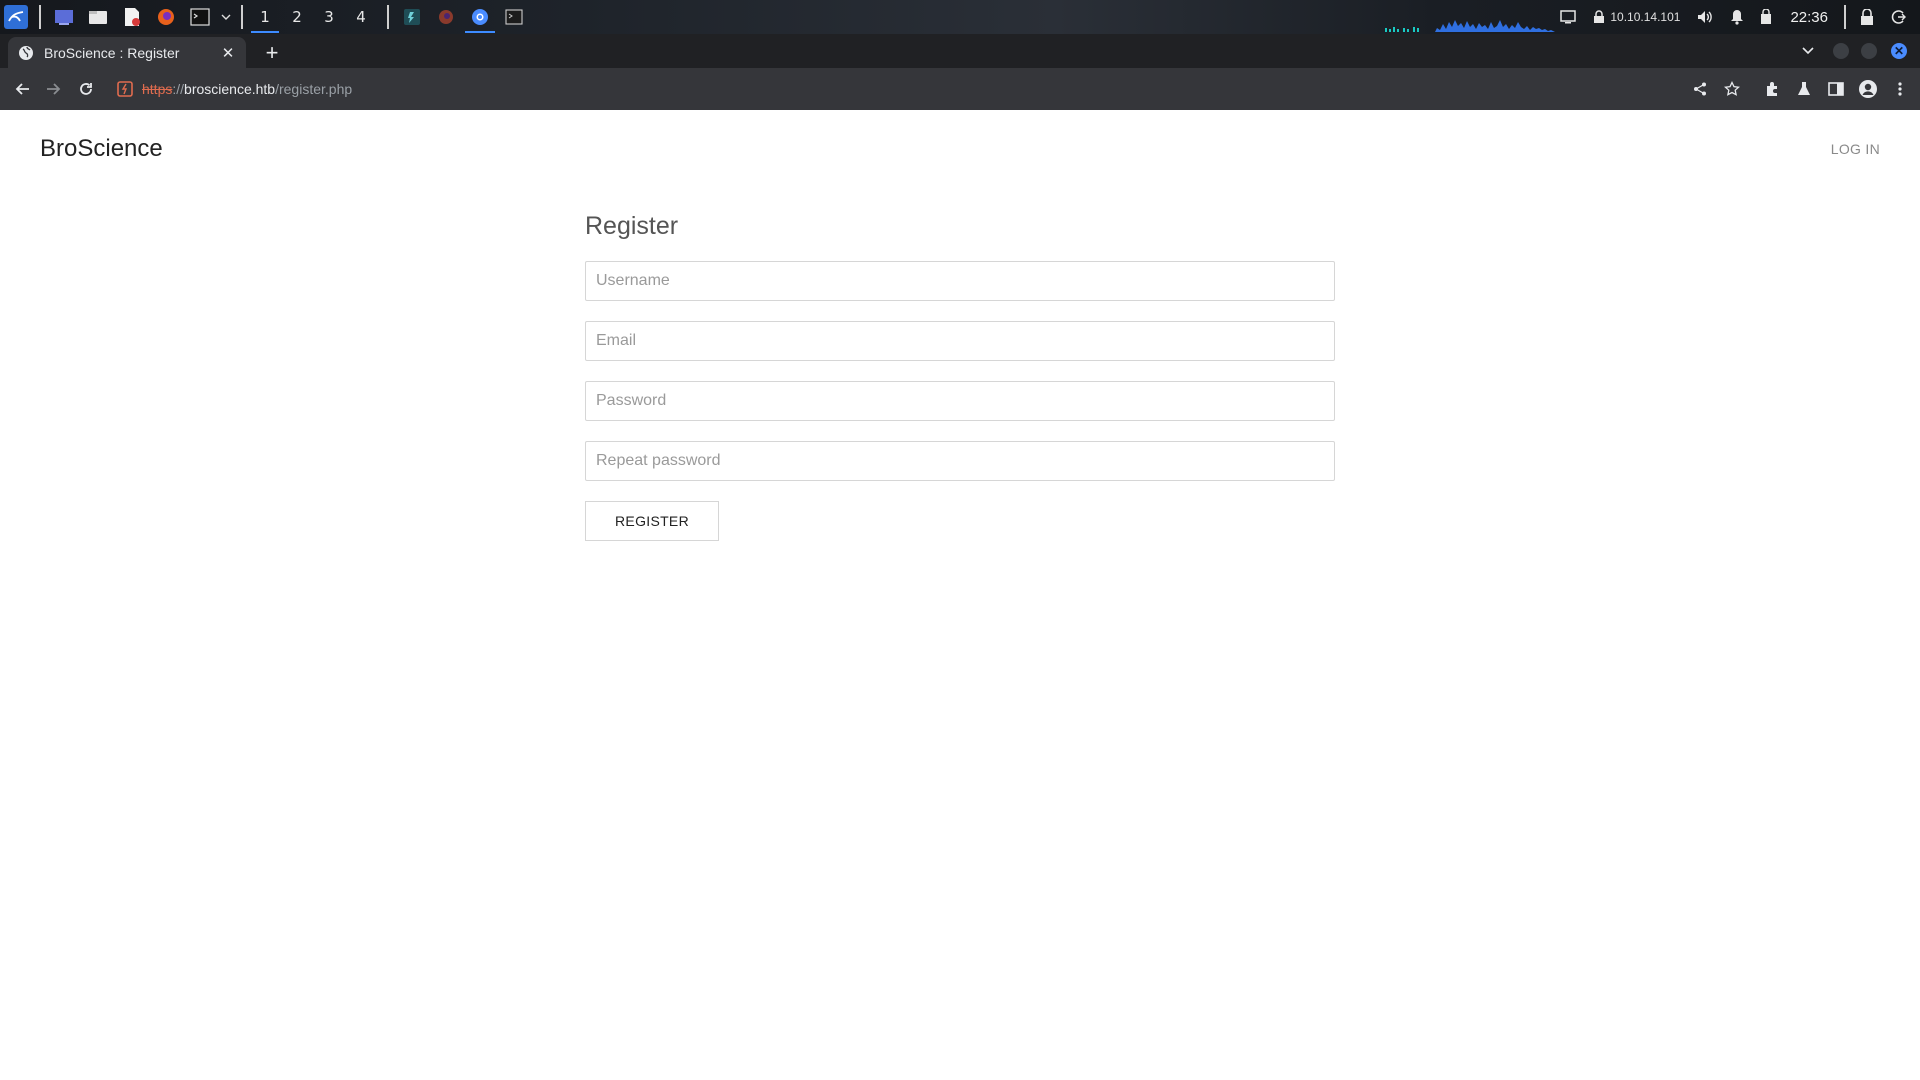  What do you see at coordinates (1809, 17) in the screenshot?
I see `clock: 22:36` at bounding box center [1809, 17].